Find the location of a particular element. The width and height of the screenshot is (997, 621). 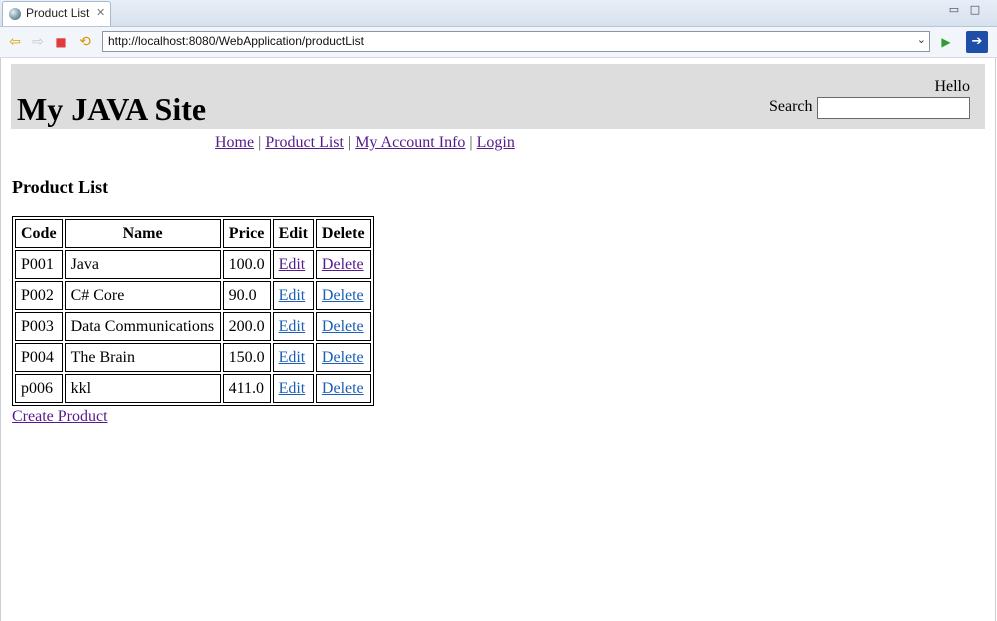

editor-tab-strip: Product List ✕ ▭ □ is located at coordinates (498, 13).